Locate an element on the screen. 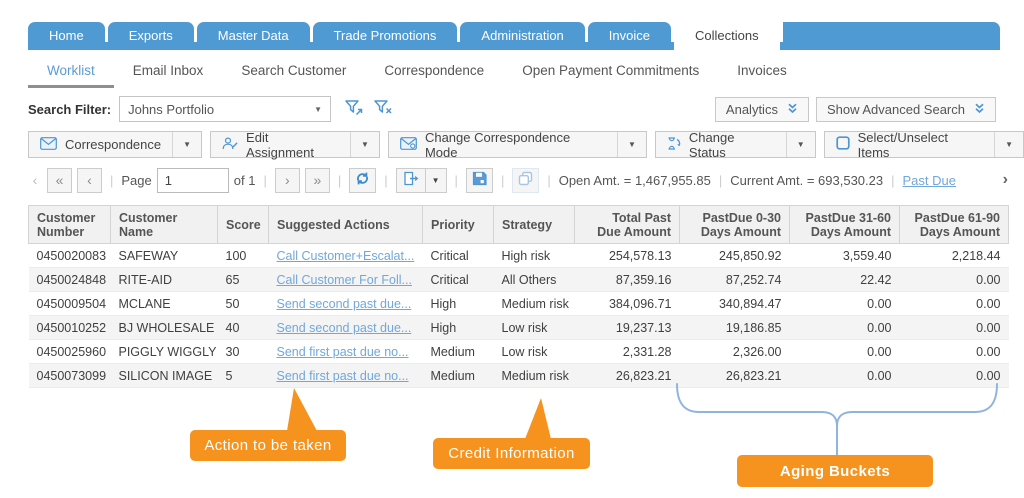  cell-strategy: Low risk is located at coordinates (534, 327).